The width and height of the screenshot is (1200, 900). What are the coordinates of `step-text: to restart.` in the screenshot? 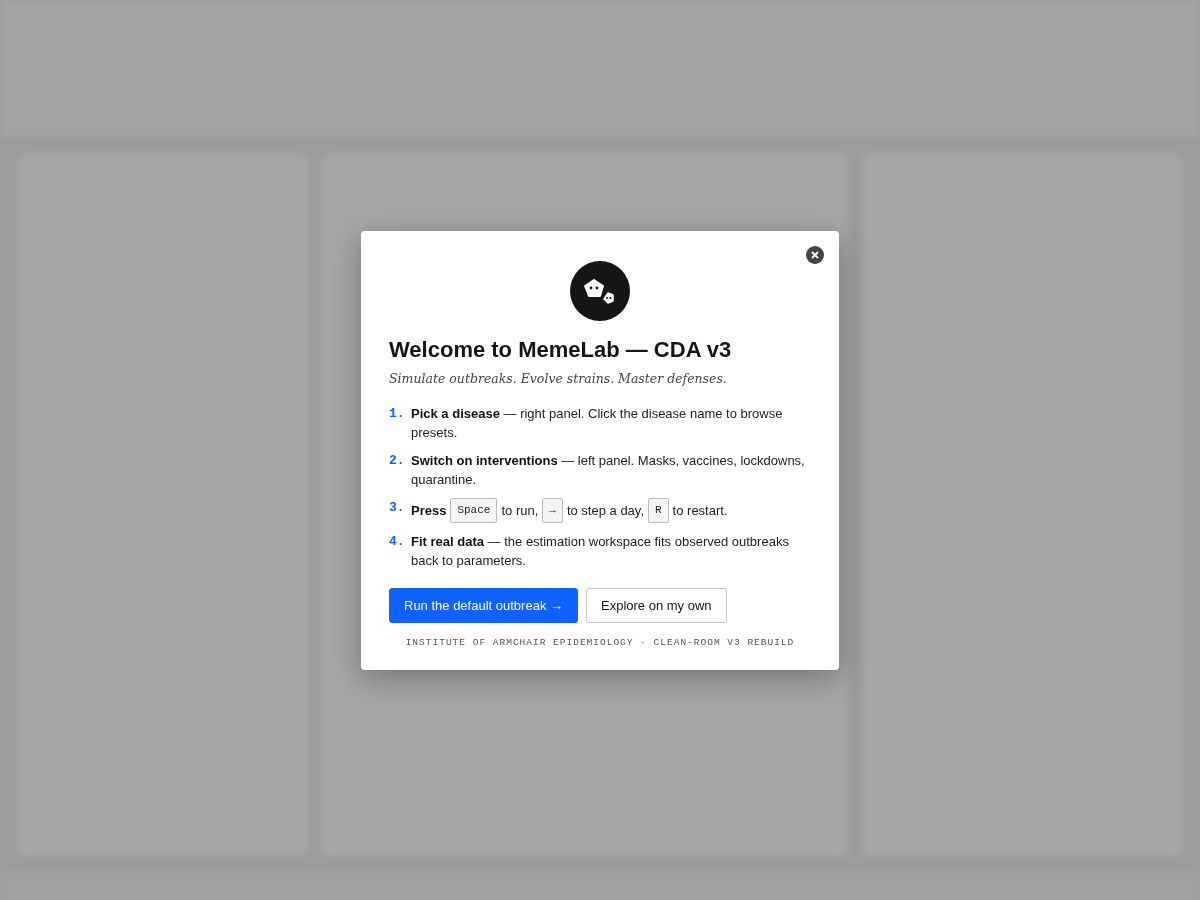 It's located at (700, 510).